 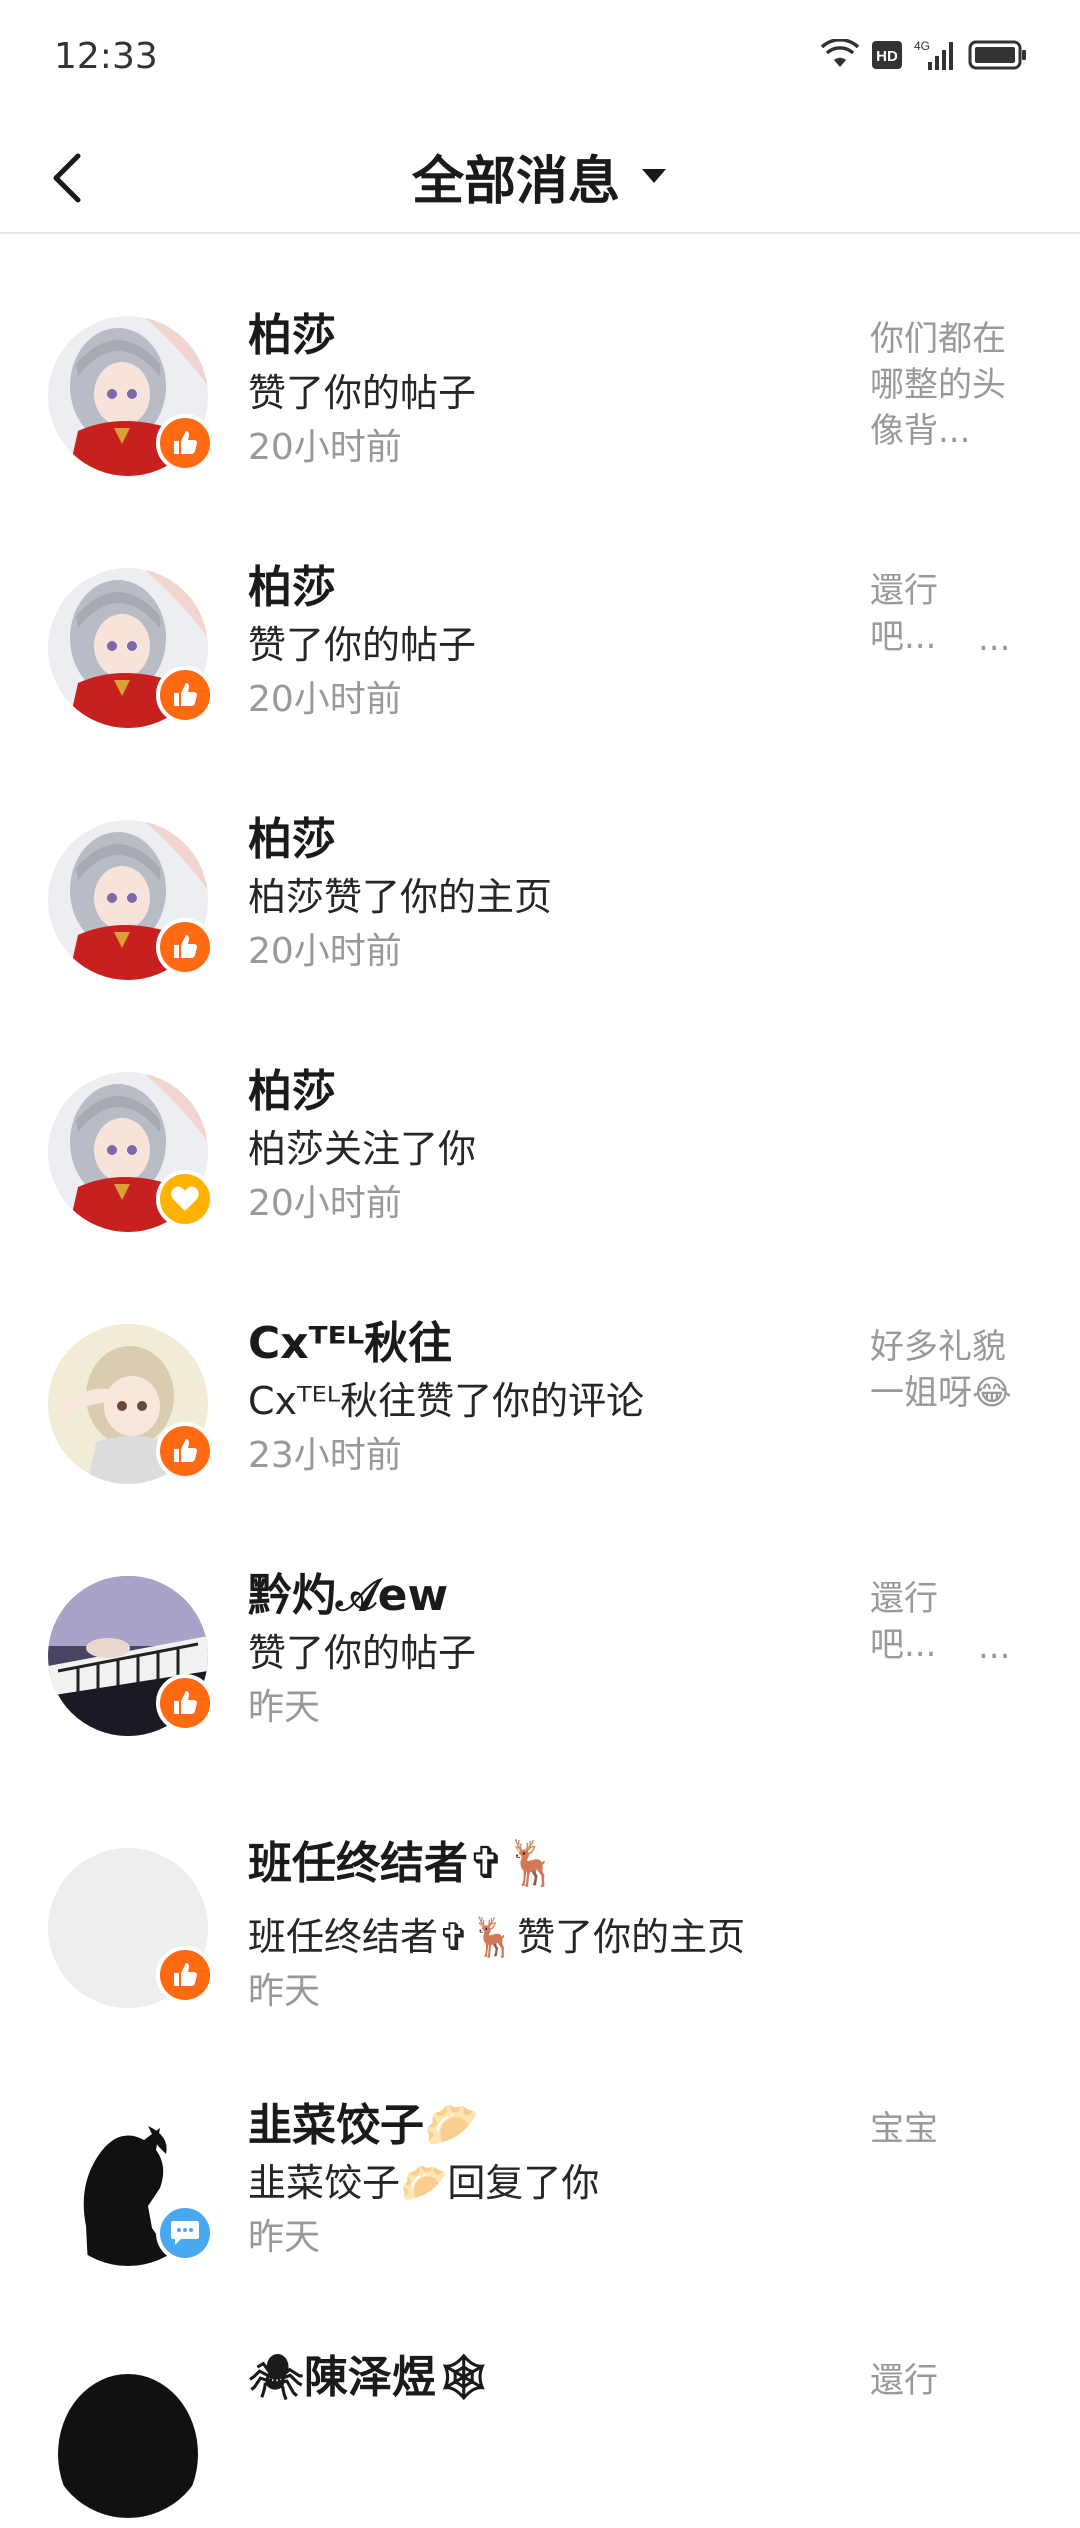 I want to click on message-action: 柏莎关注了你, so click(x=362, y=1149).